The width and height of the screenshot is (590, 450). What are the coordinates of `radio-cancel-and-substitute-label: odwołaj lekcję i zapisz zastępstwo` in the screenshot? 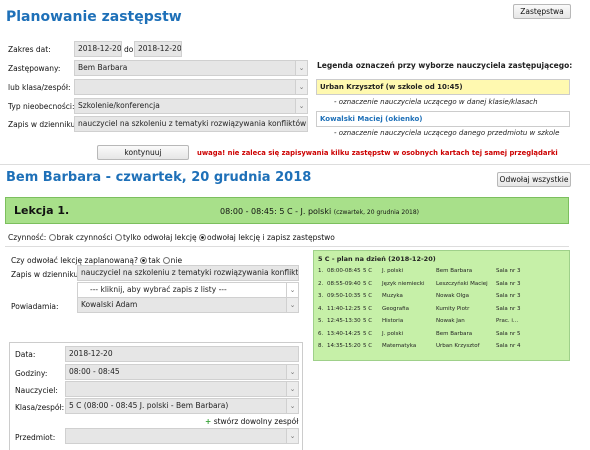 It's located at (270, 237).